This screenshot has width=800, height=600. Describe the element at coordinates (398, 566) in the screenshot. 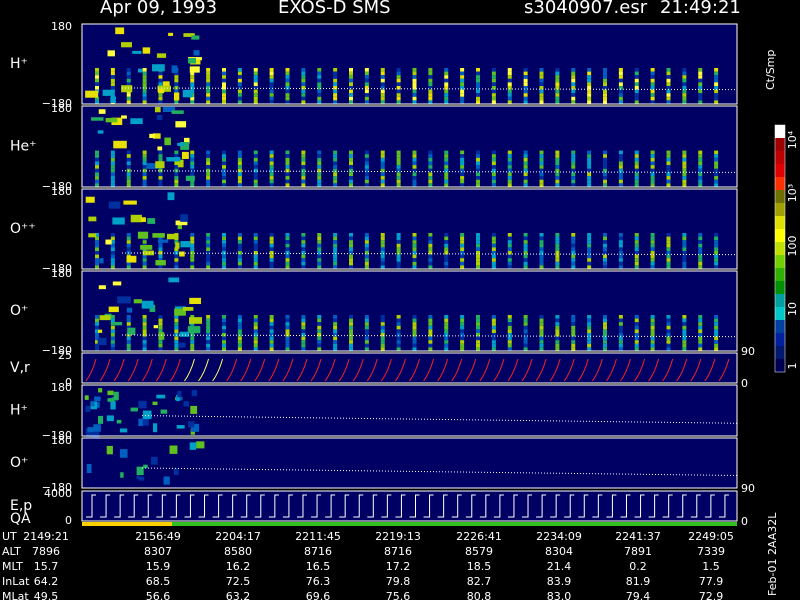

I see `footer-value: 17.2` at that location.